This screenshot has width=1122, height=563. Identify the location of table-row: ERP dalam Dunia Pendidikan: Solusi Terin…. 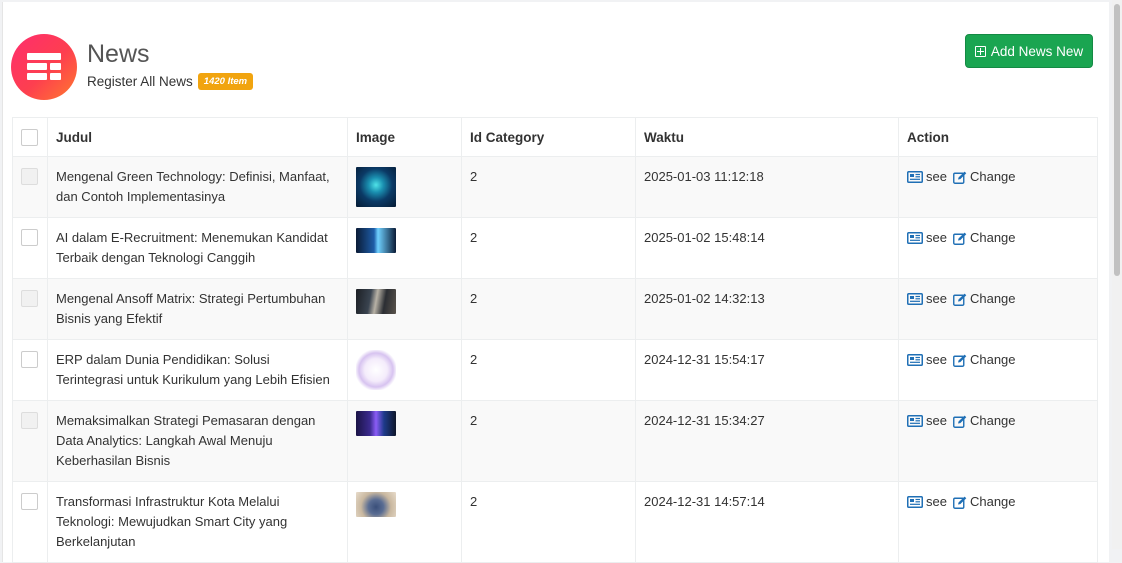
(555, 370).